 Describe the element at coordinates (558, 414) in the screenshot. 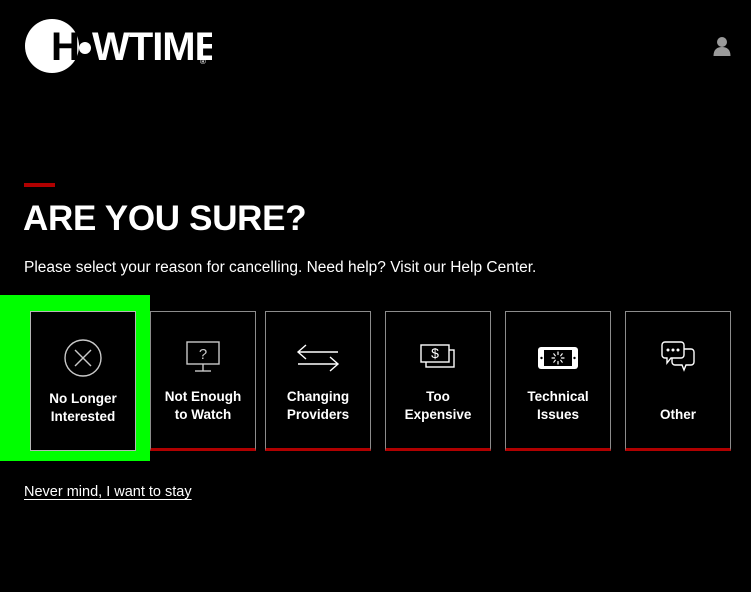

I see `card-label-line2: Issues` at that location.